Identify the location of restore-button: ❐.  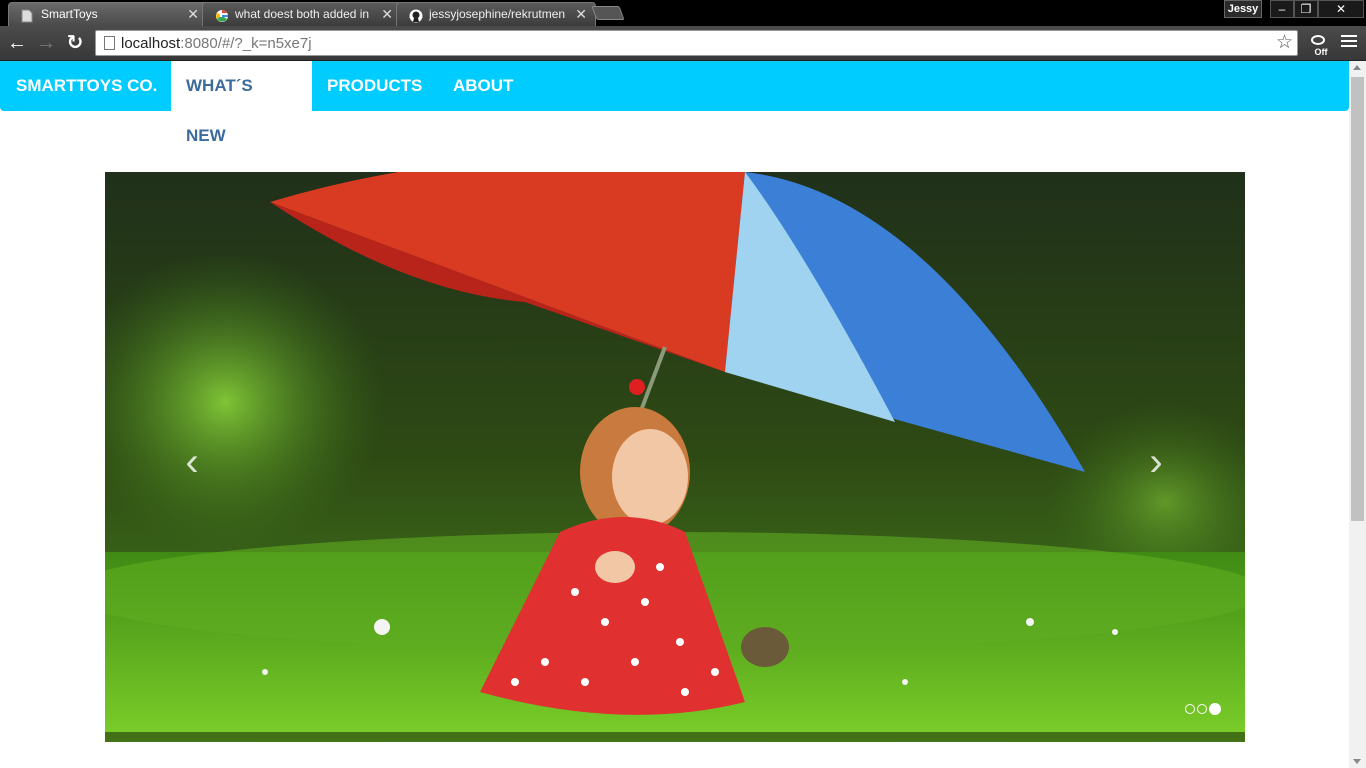
(1306, 9).